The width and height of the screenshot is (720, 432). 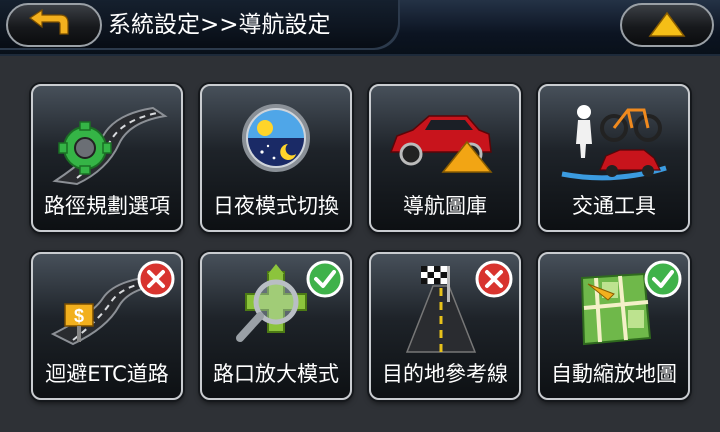 What do you see at coordinates (614, 143) in the screenshot?
I see `vehicles-icon` at bounding box center [614, 143].